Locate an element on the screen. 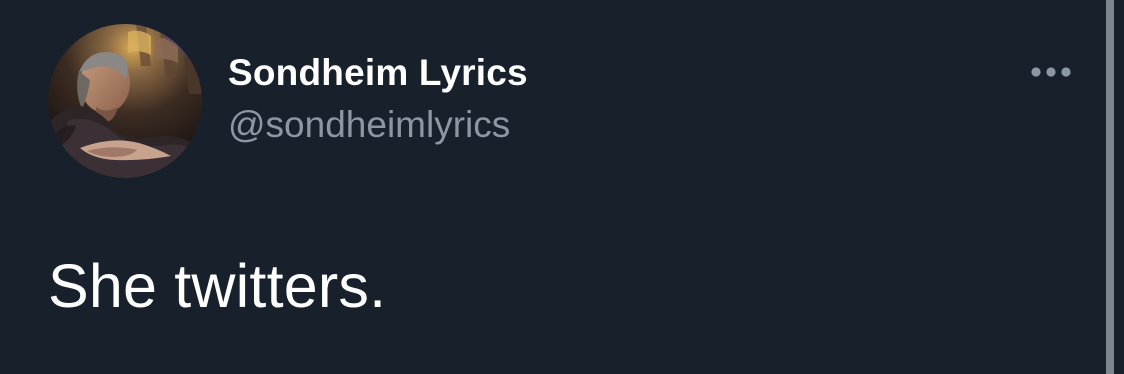  more-horizontal-icon is located at coordinates (1051, 72).